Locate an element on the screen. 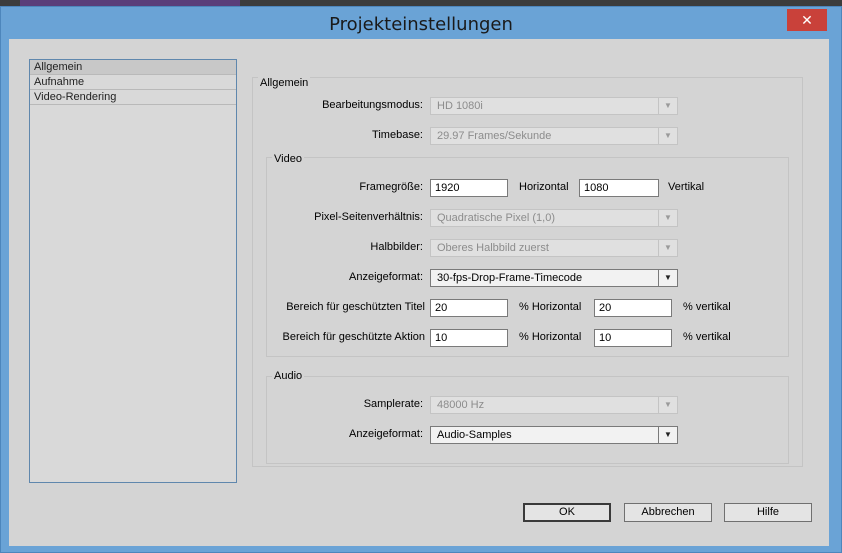 This screenshot has height=553, width=842. pixel-aspect-value: Quadratische Pixel (1,0) is located at coordinates (496, 218).